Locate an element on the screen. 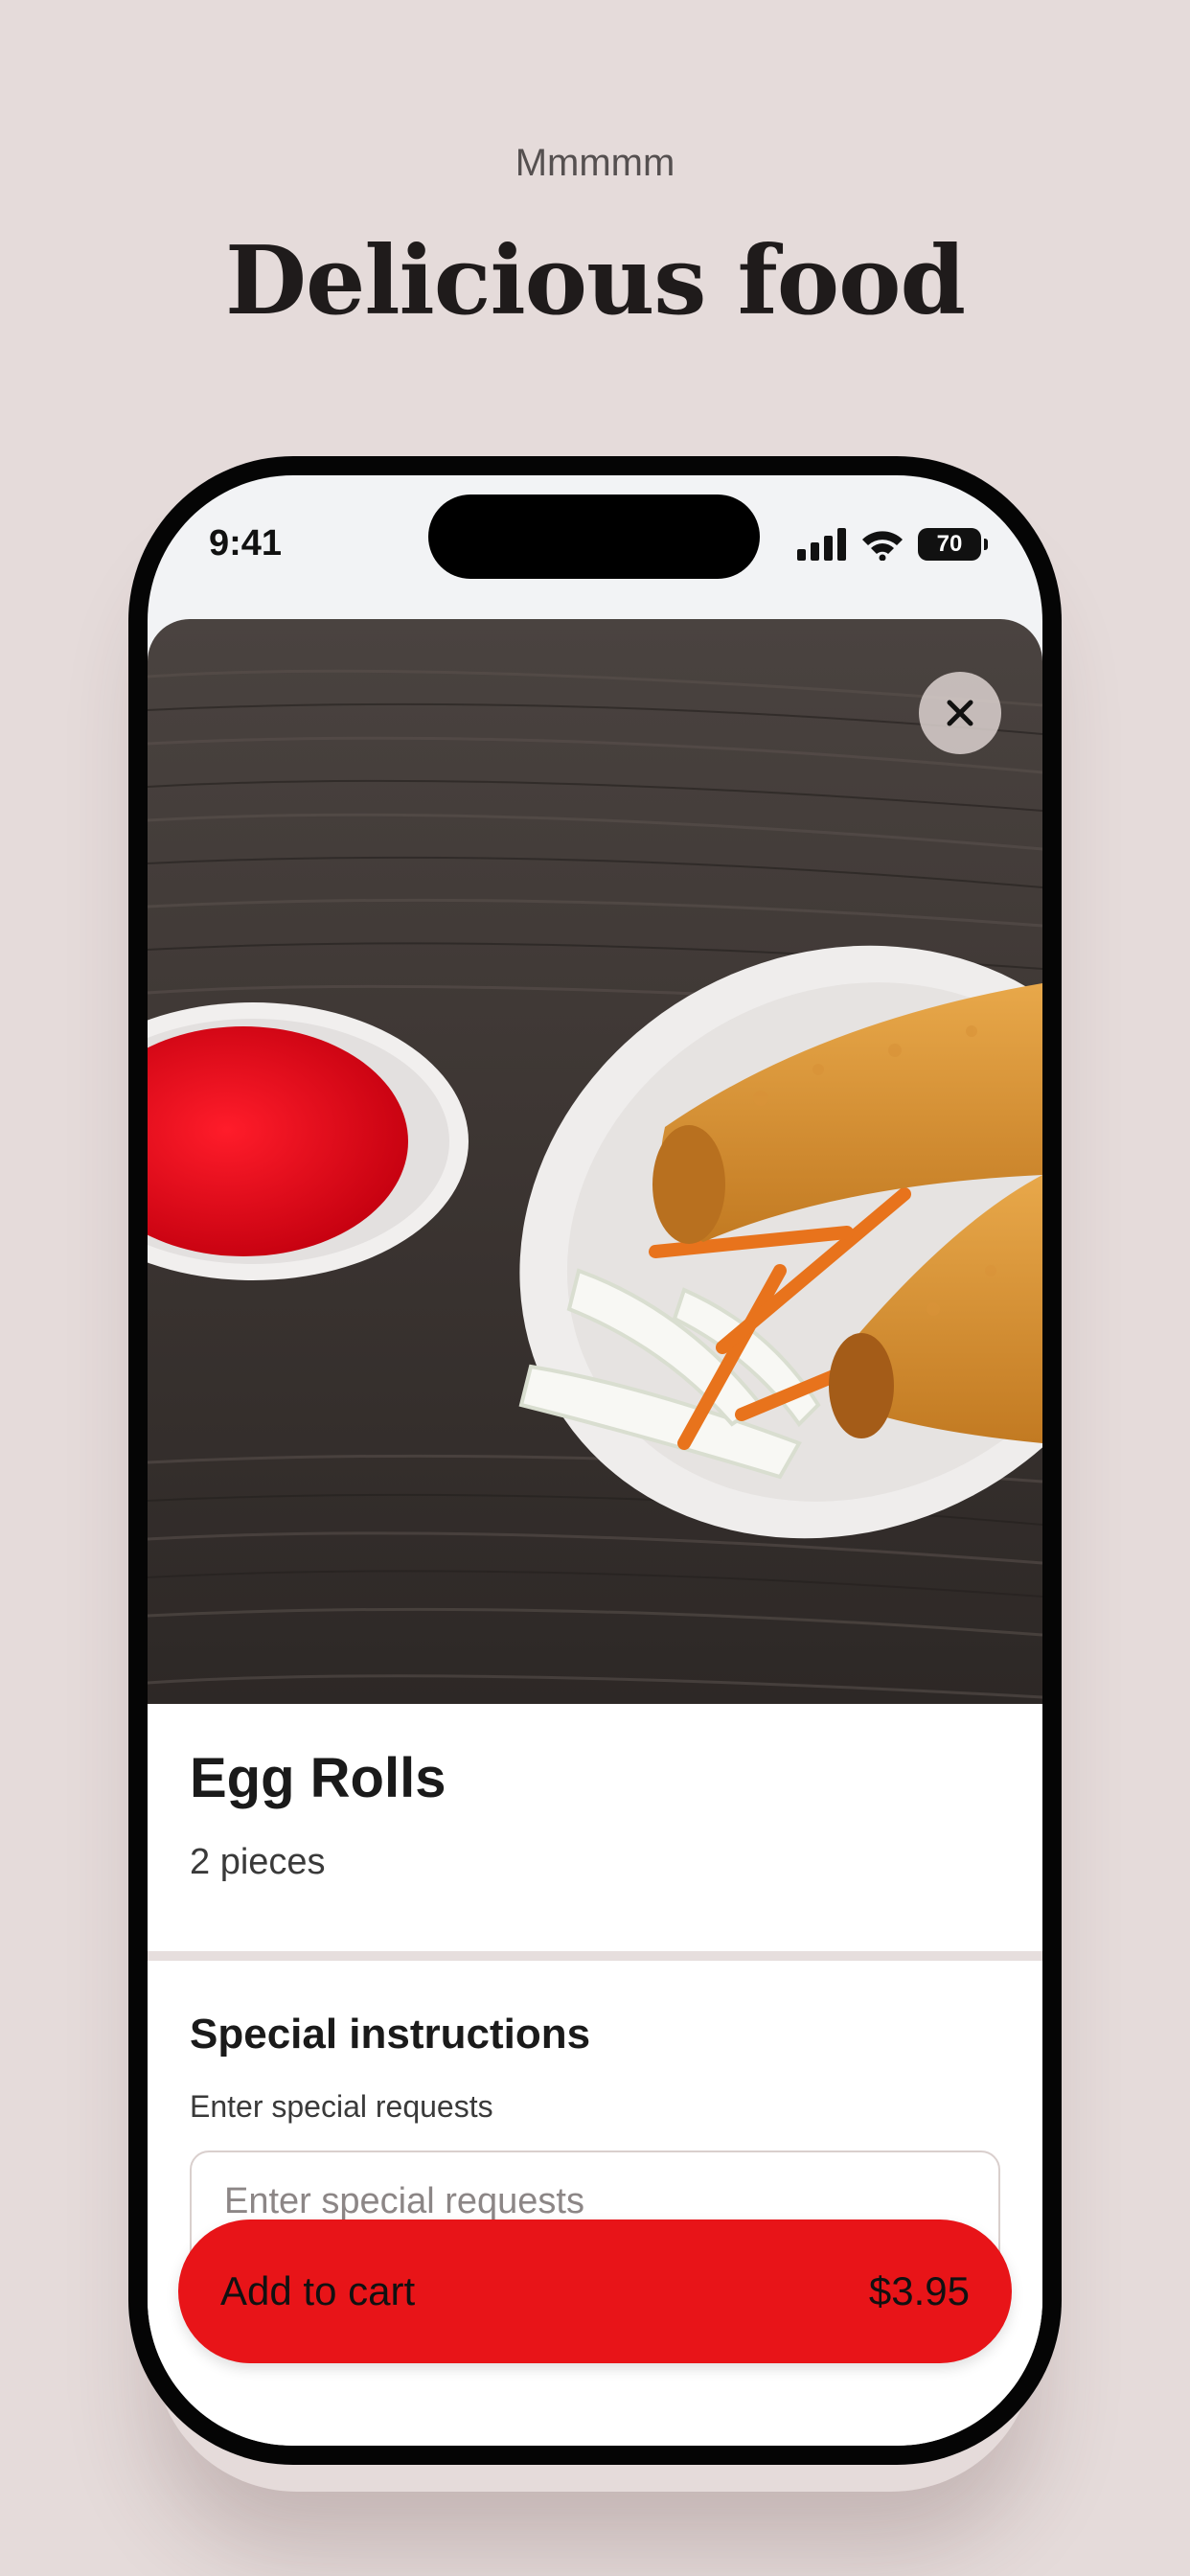 The image size is (1190, 2576). promo-title: Delicious food is located at coordinates (595, 281).